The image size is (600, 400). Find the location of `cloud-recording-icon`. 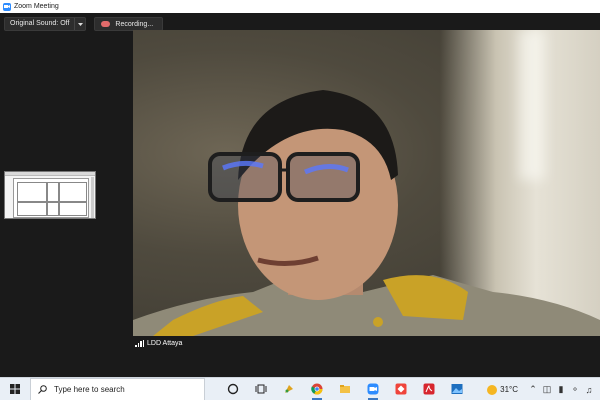

cloud-recording-icon is located at coordinates (106, 24).